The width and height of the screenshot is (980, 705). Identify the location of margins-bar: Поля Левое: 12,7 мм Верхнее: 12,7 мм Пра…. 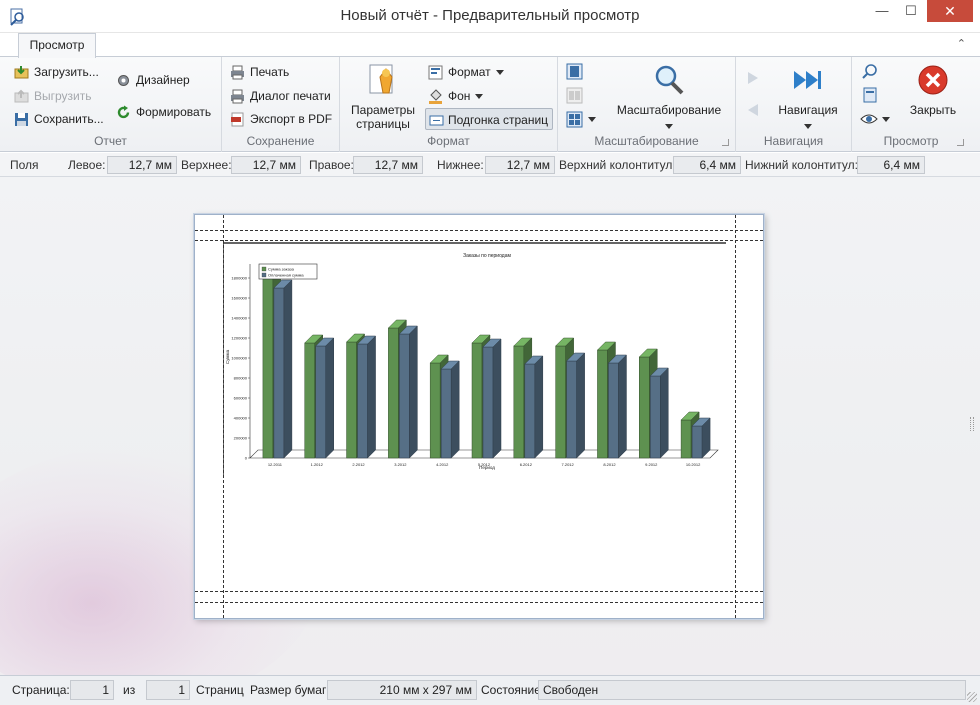
(490, 165).